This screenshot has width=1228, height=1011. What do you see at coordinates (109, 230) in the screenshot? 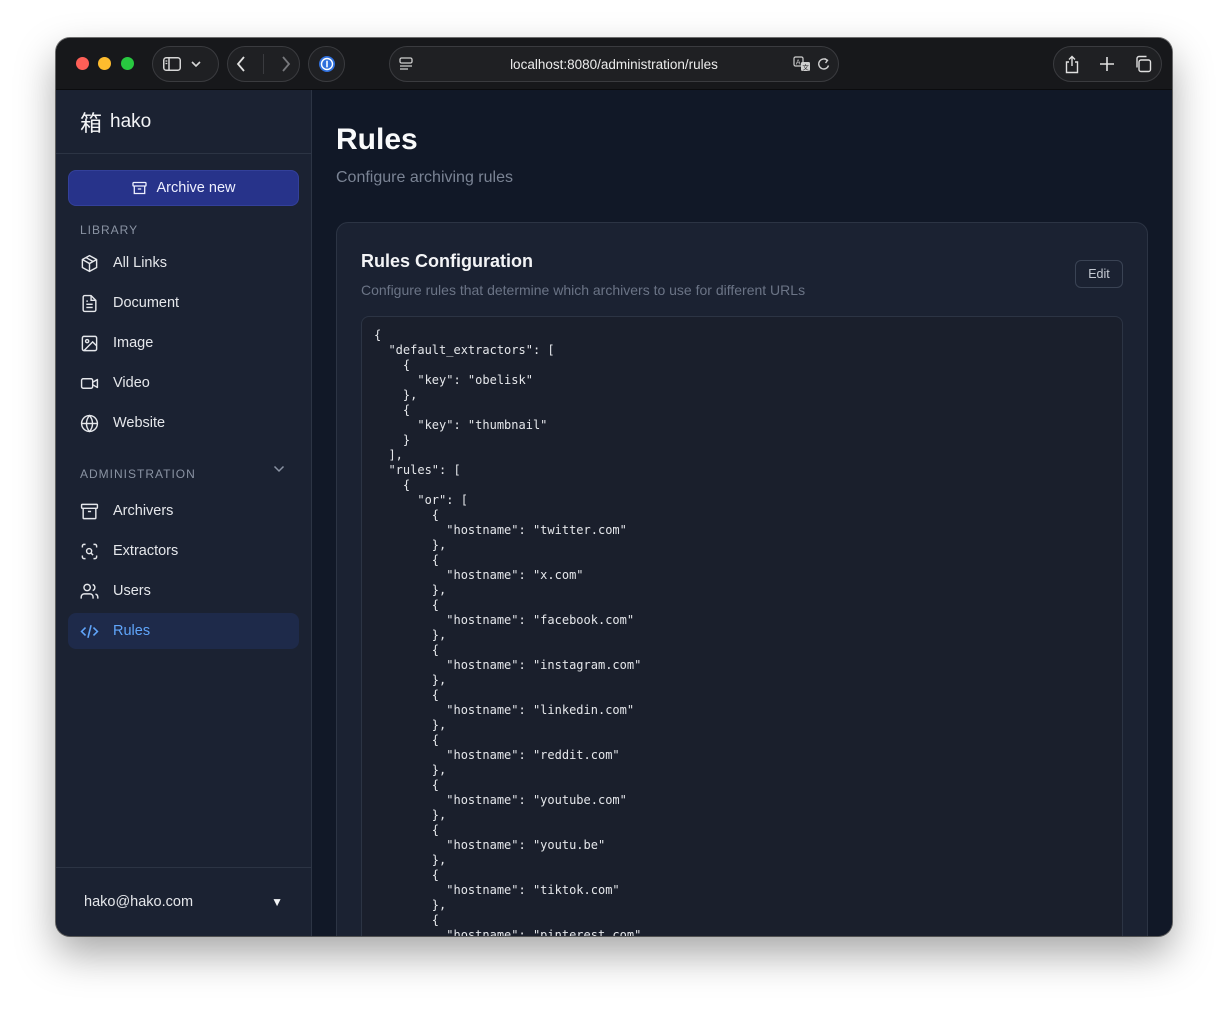
I see `library-section-label: LIBRARY` at bounding box center [109, 230].